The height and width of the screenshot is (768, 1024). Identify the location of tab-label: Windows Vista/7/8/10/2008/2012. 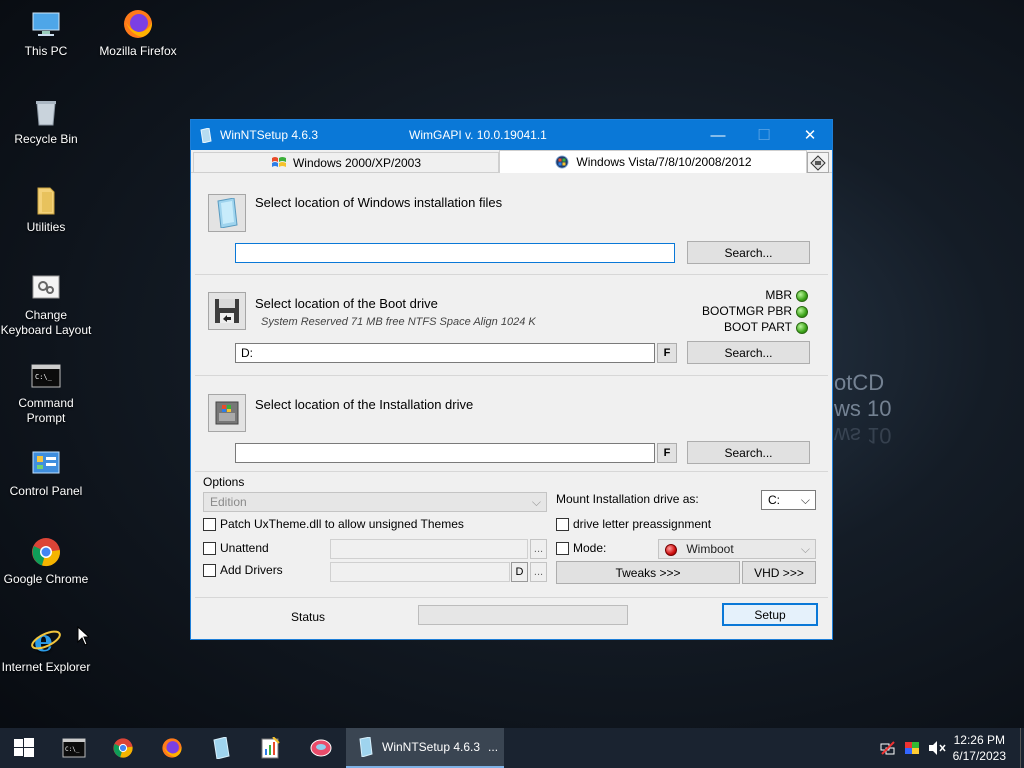
(664, 162).